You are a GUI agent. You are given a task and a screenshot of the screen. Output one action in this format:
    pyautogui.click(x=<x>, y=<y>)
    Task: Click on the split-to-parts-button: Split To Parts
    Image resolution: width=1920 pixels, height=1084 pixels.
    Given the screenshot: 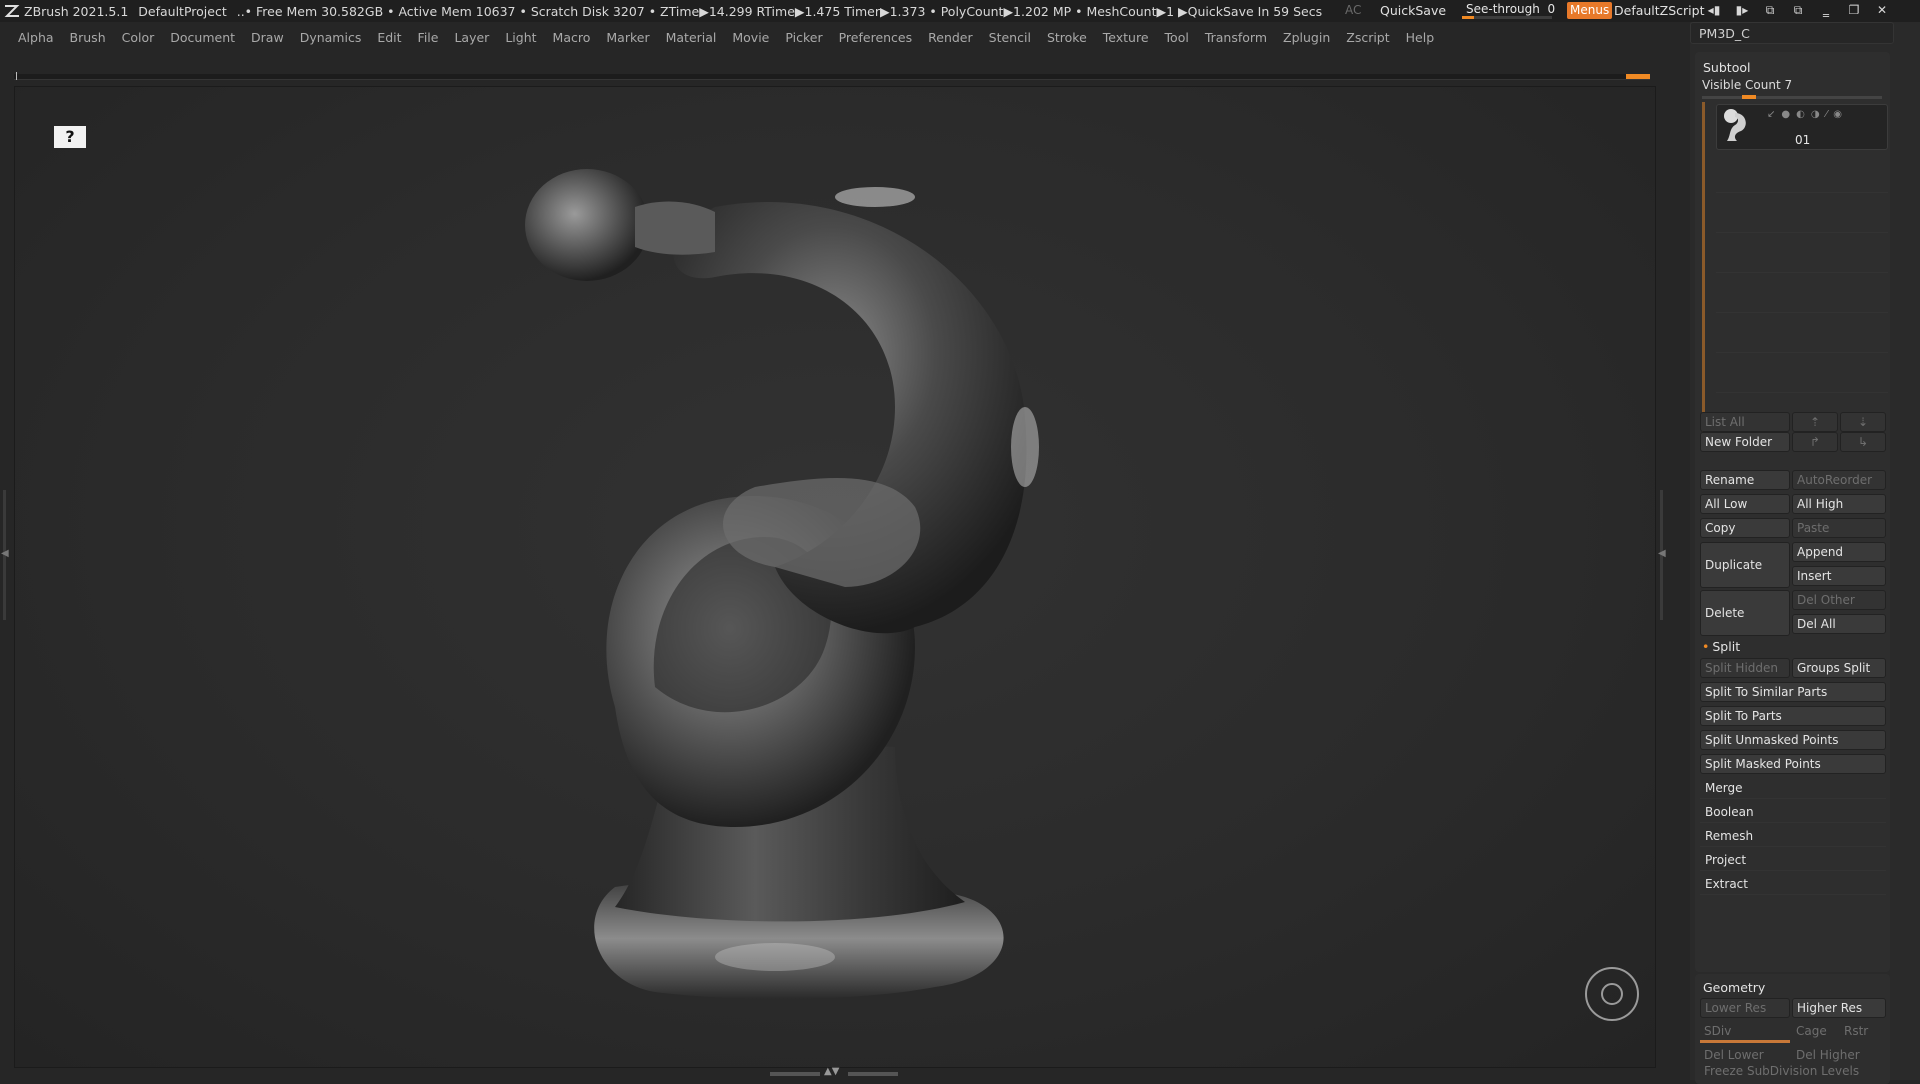 What is the action you would take?
    pyautogui.click(x=1793, y=716)
    